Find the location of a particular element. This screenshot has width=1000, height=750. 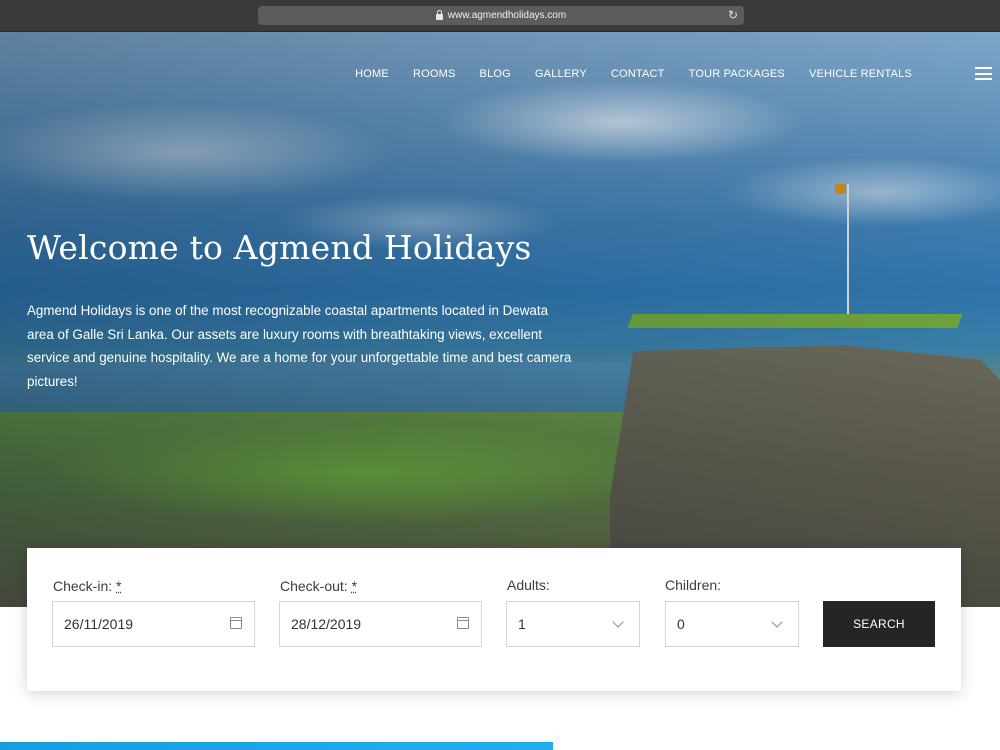

nav-contact: CONTACT is located at coordinates (638, 74).